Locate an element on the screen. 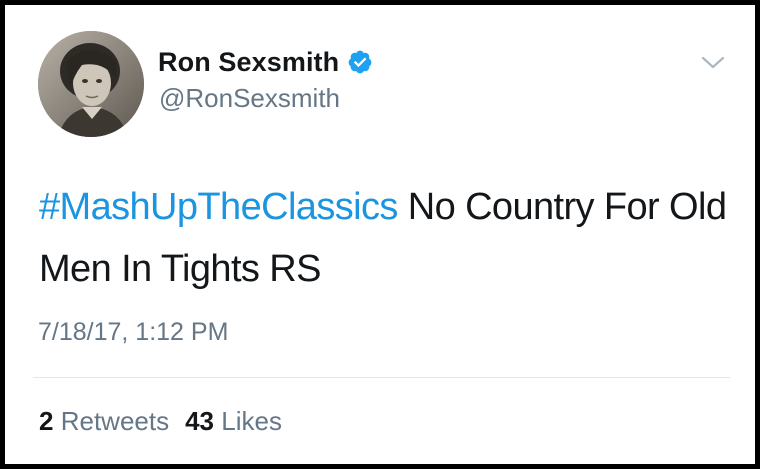 This screenshot has width=760, height=469. likes-count: 43 is located at coordinates (200, 421).